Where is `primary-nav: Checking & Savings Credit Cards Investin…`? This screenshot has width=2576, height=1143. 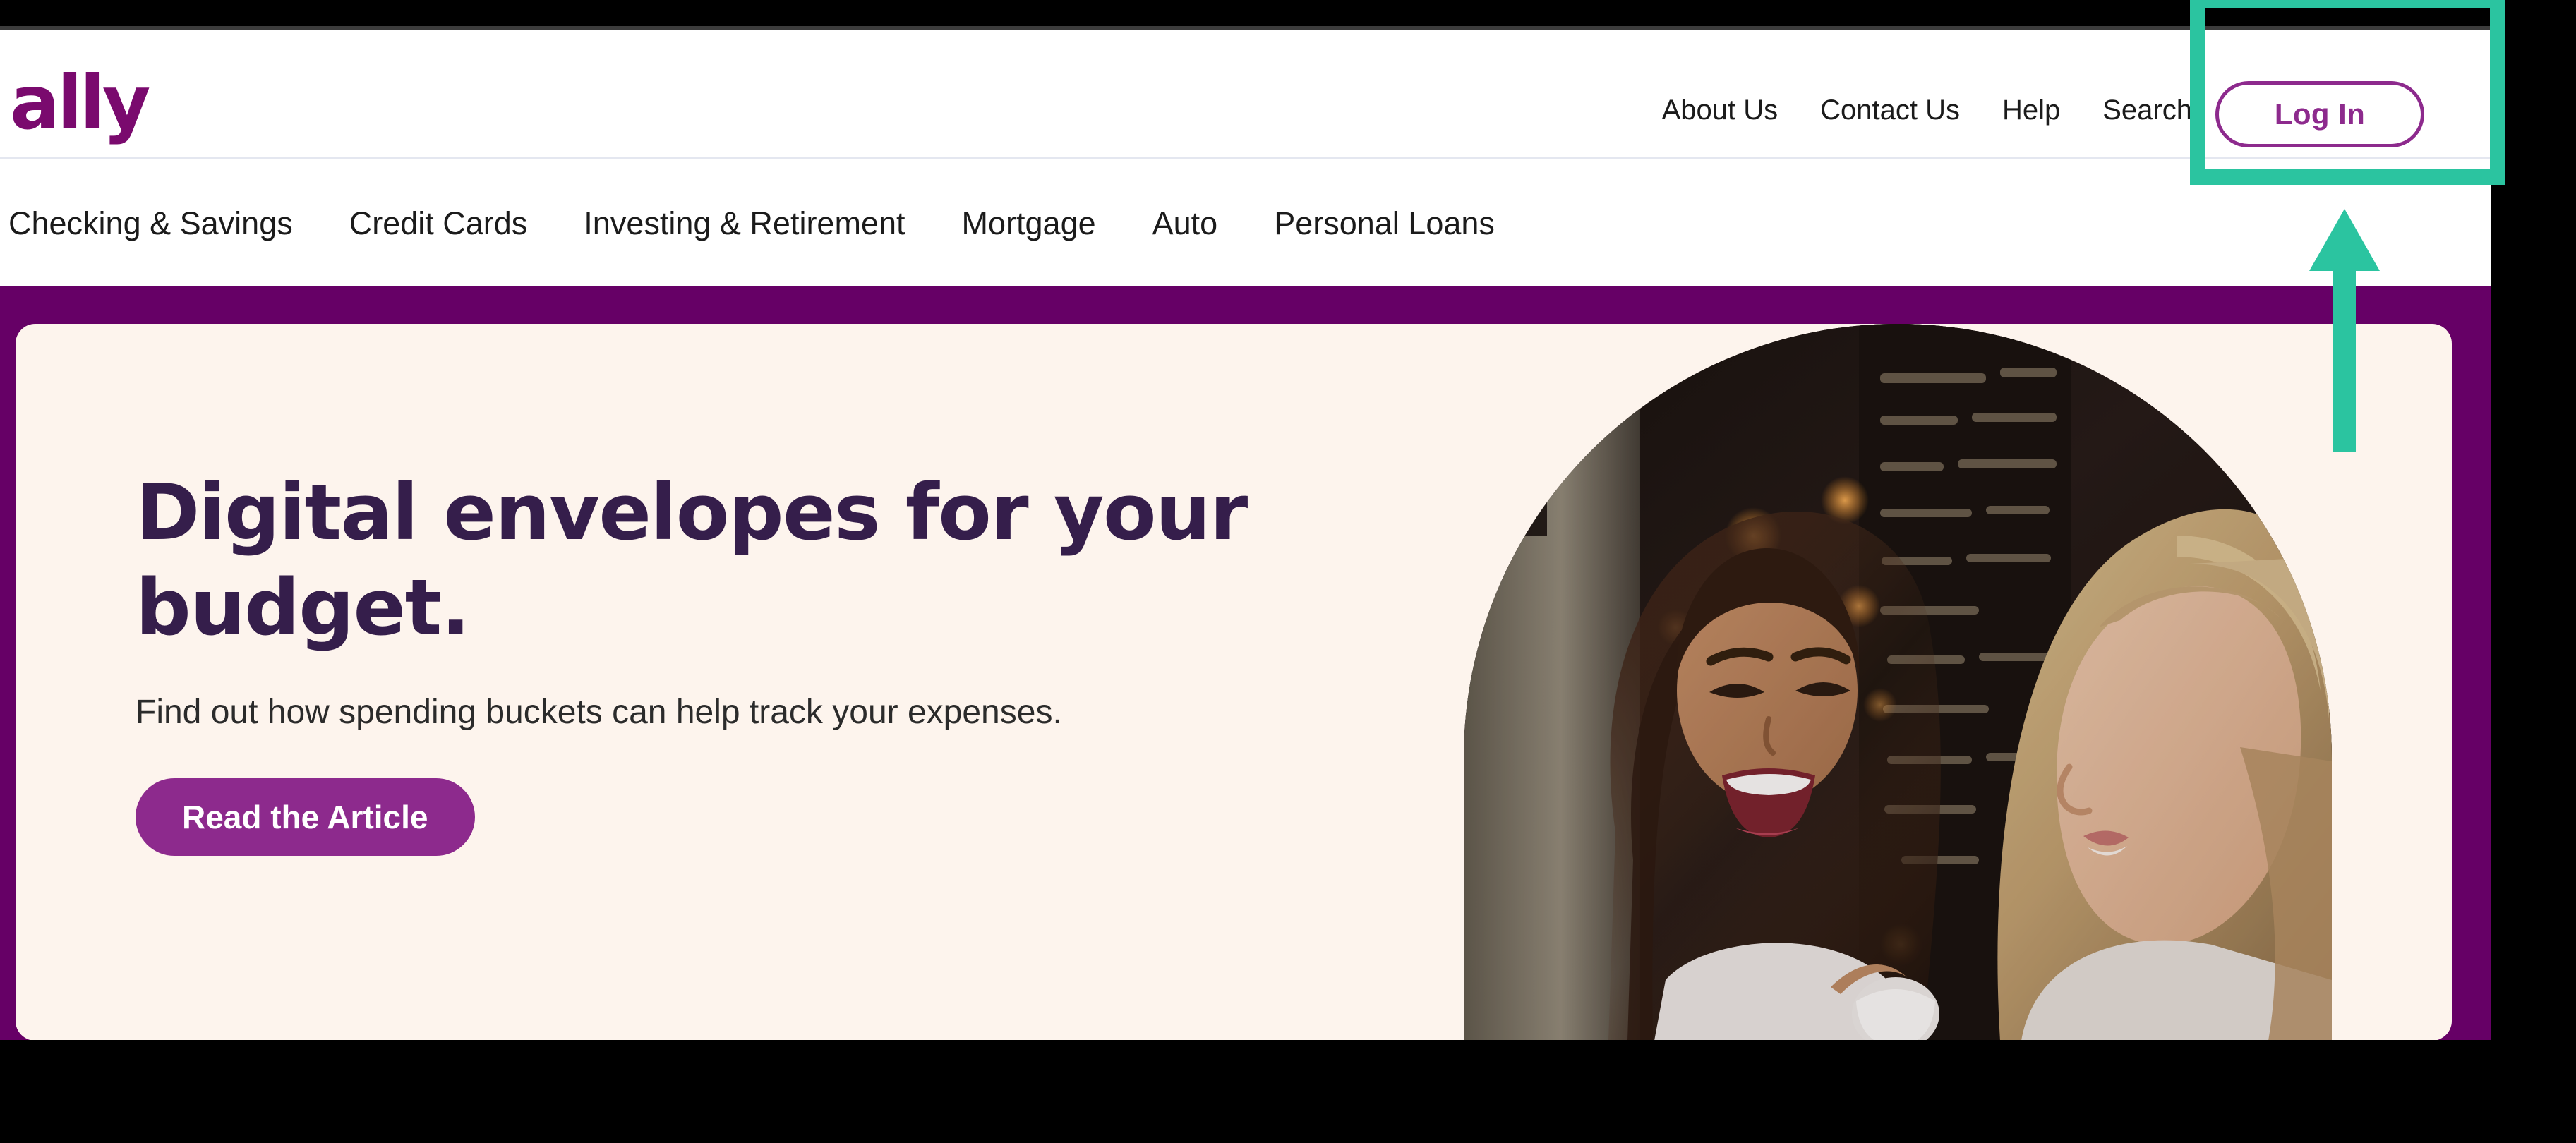 primary-nav: Checking & Savings Credit Cards Investin… is located at coordinates (1245, 222).